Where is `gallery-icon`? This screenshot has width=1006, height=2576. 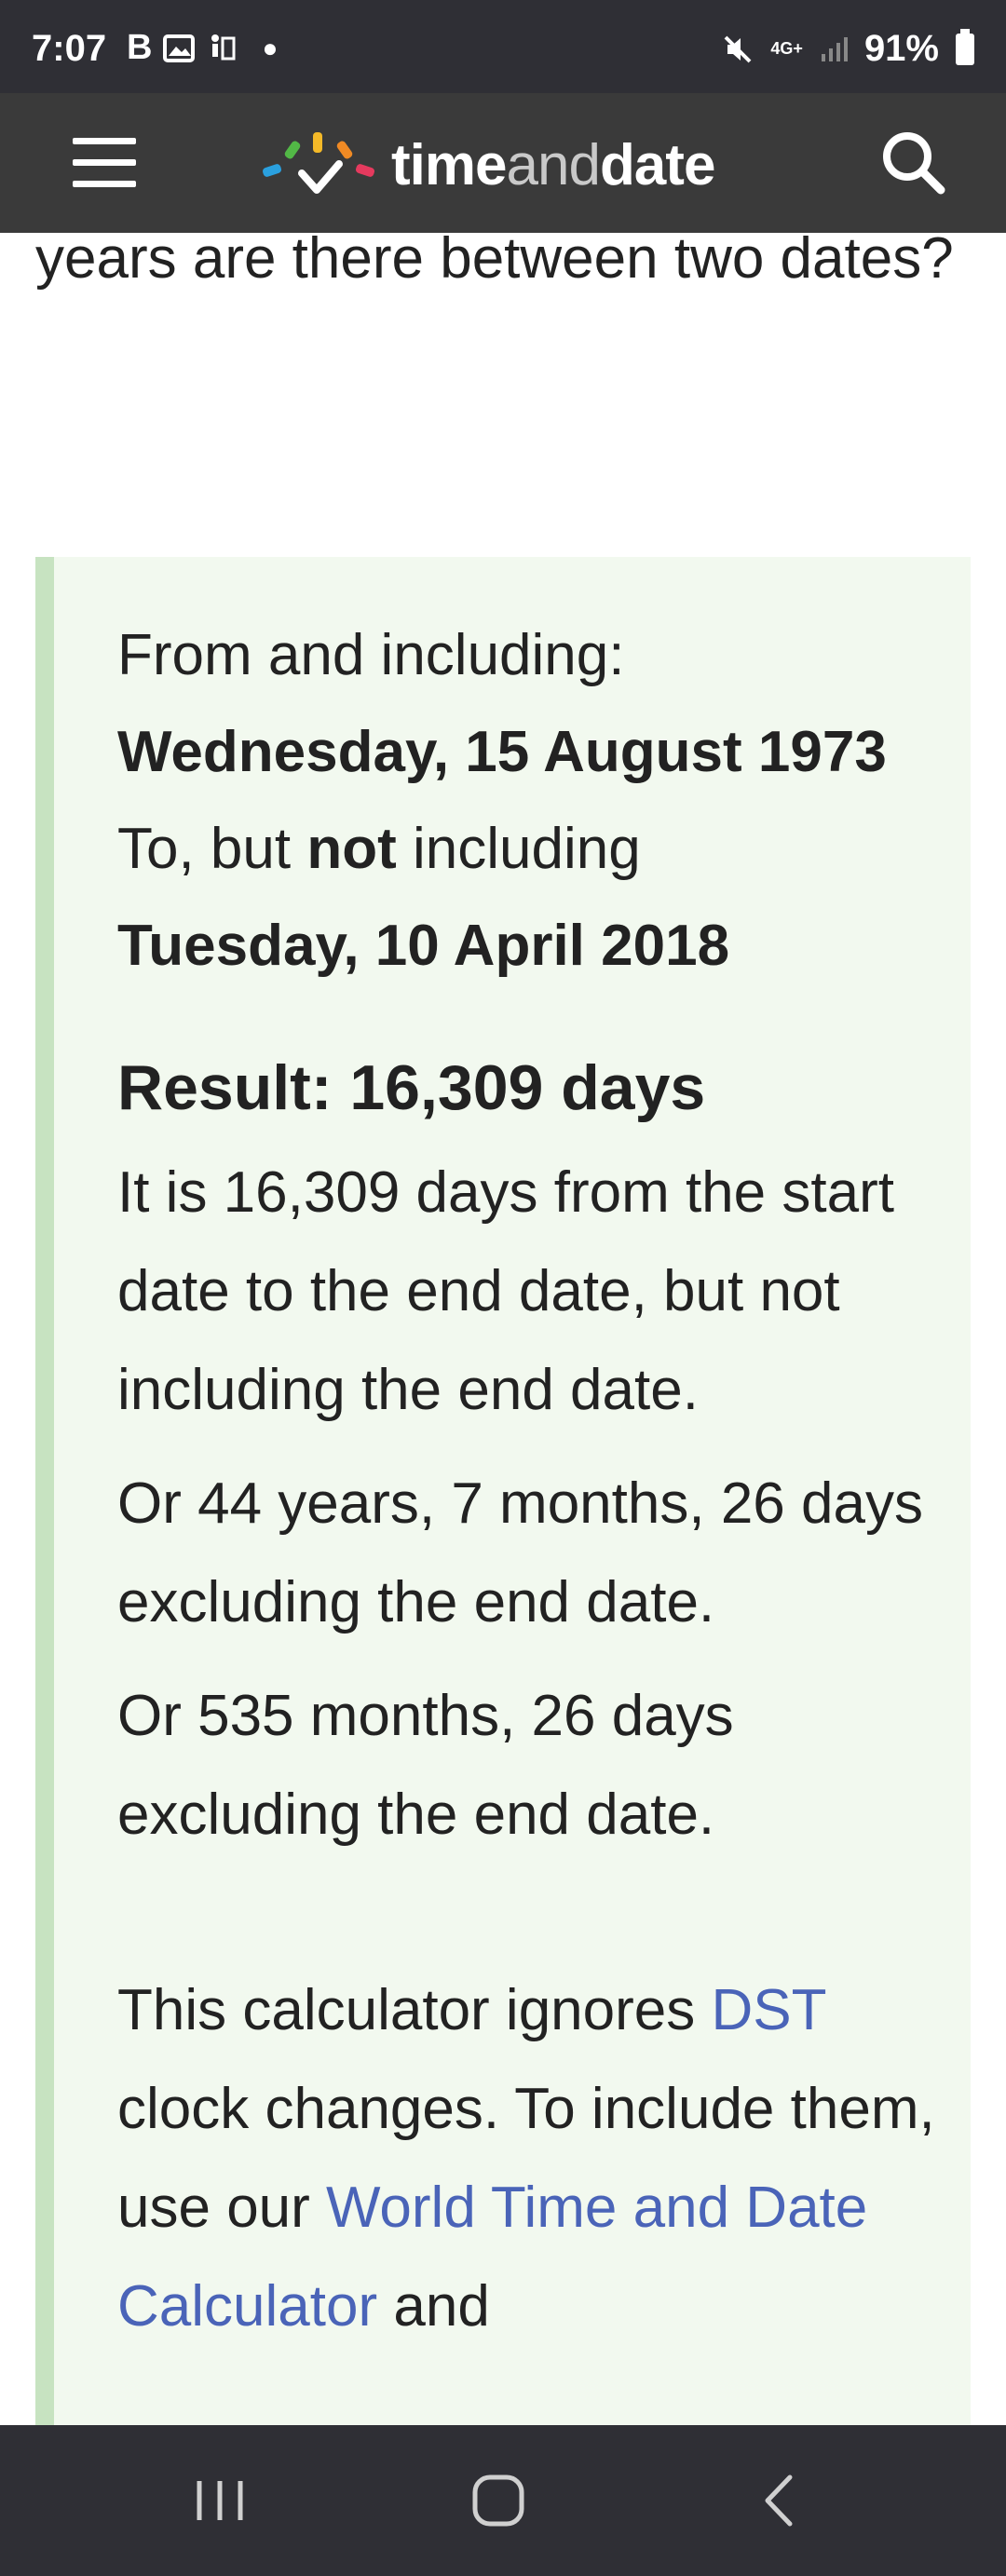
gallery-icon is located at coordinates (179, 48).